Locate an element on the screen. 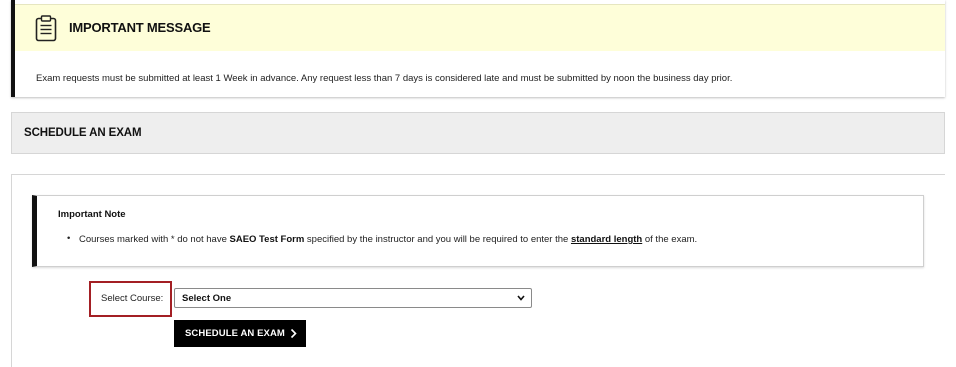  note-text-suffix: of the exam. is located at coordinates (670, 239).